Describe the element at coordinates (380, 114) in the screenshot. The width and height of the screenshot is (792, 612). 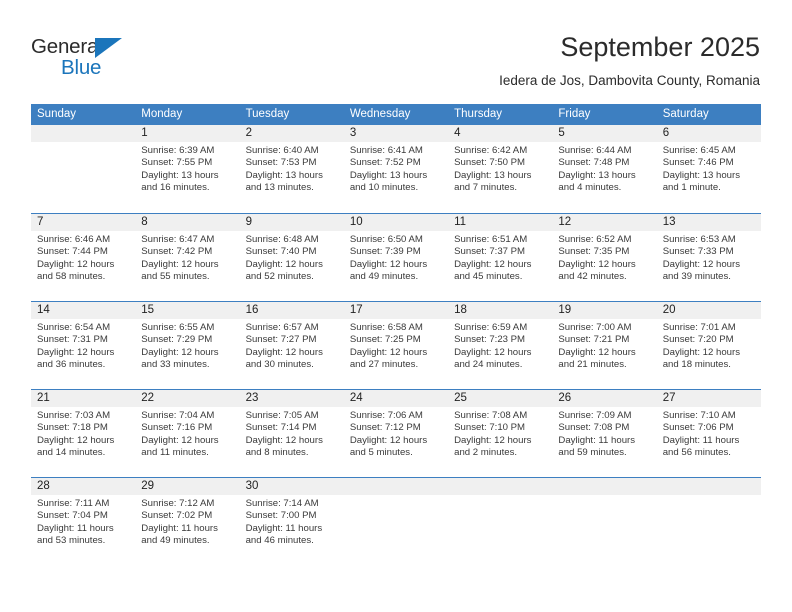
I see `weekday-header-wednesday: Wednesday` at that location.